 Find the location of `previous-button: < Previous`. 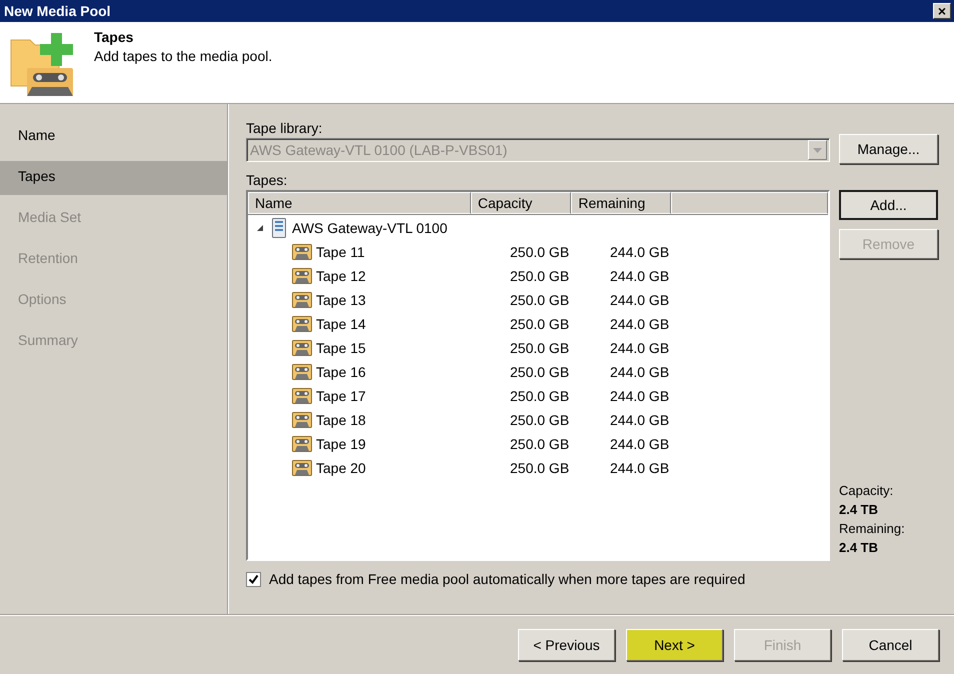

previous-button: < Previous is located at coordinates (566, 644).